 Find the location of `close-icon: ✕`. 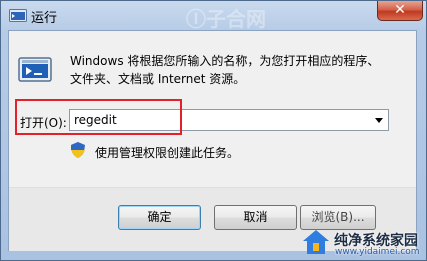

close-icon: ✕ is located at coordinates (400, 10).